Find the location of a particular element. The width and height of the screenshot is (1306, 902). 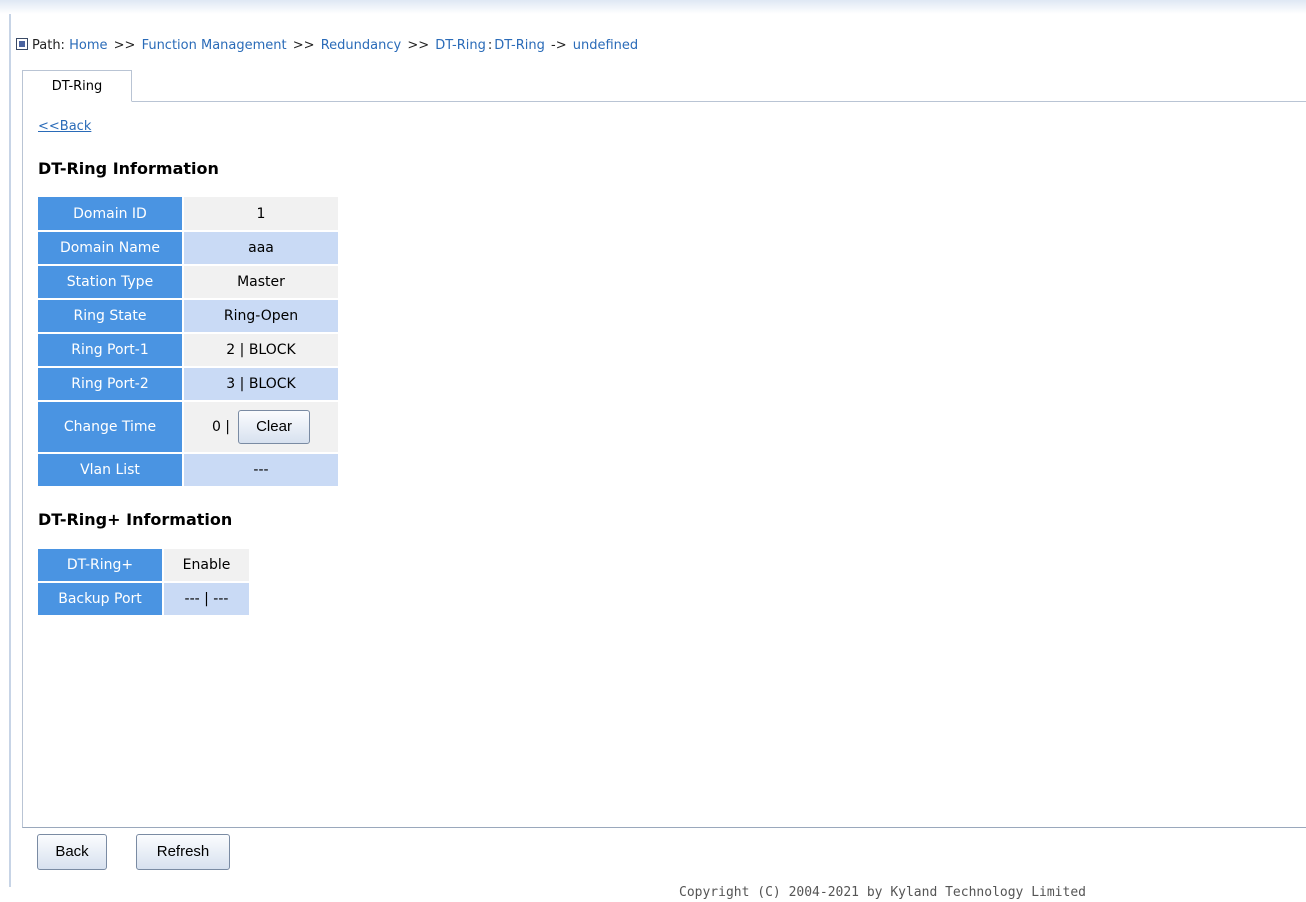

tab-bar: DT-Ring is located at coordinates (664, 86).